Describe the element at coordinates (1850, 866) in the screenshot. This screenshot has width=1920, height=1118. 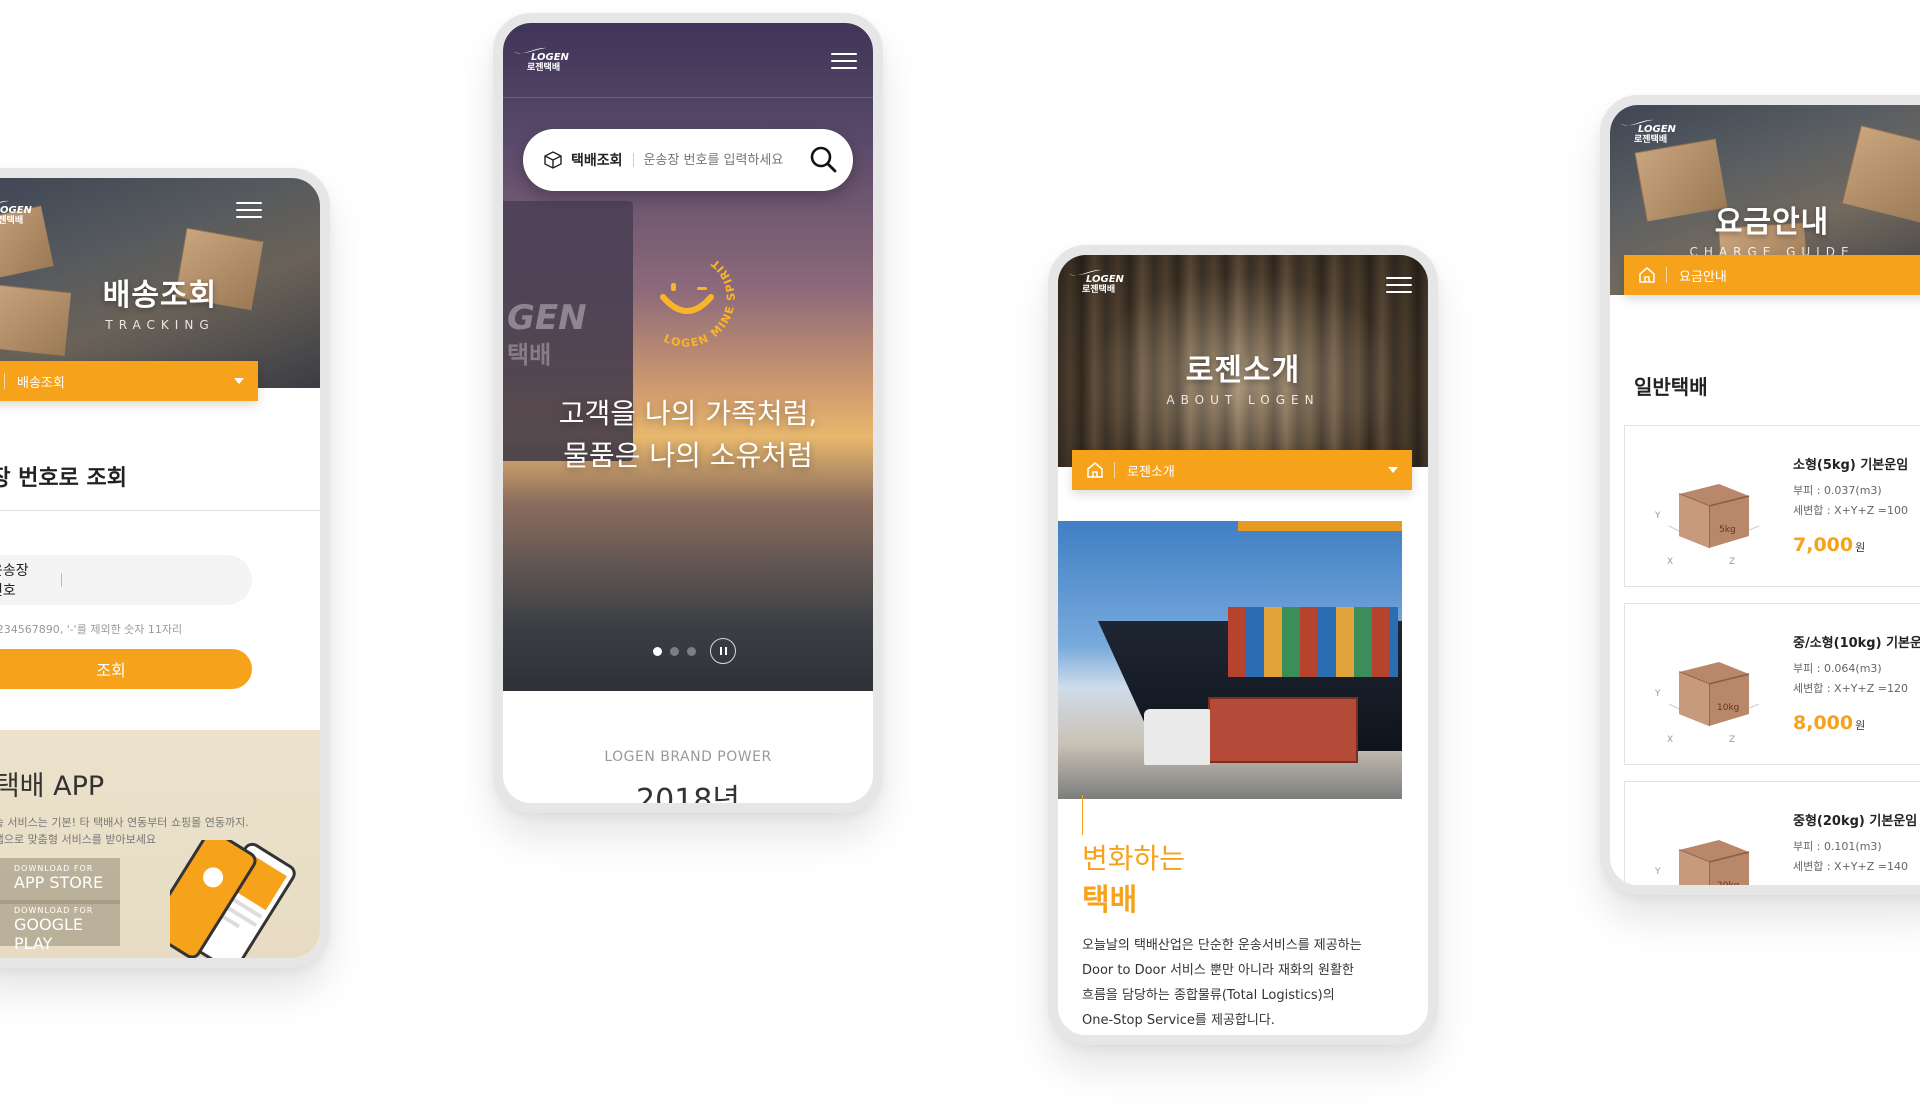
I see `card-dimensions: 세변합 : X+Y+Z =140` at that location.